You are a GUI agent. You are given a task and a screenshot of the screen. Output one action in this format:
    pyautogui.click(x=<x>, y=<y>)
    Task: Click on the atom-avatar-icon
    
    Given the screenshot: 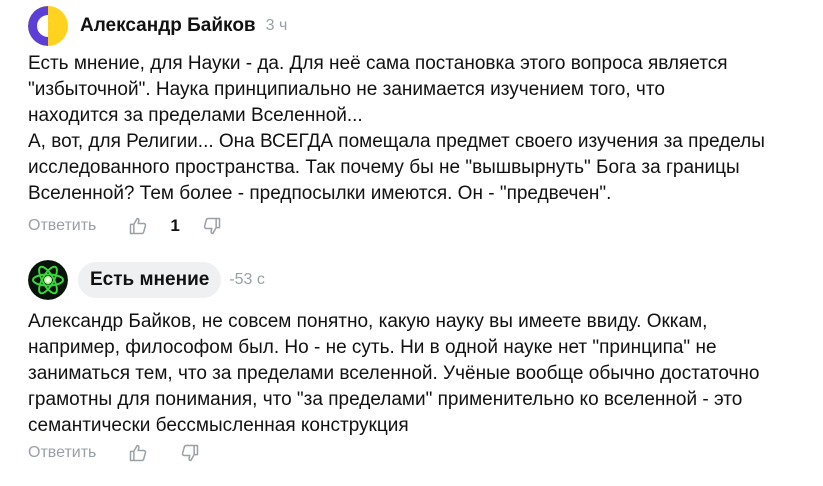 What is the action you would take?
    pyautogui.click(x=48, y=280)
    